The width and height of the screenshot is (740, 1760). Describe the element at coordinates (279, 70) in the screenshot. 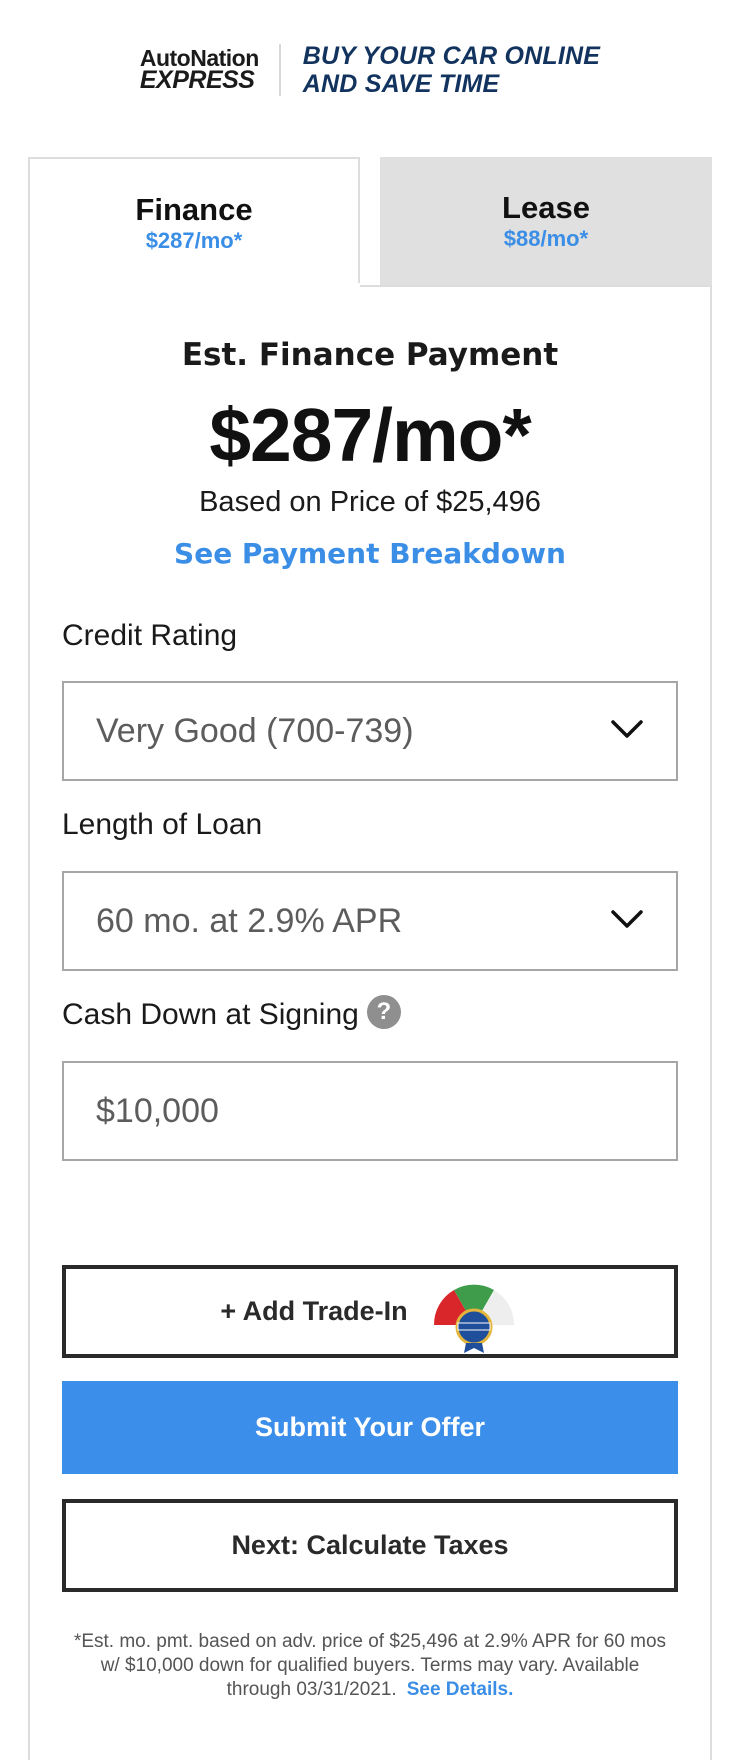

I see `header-divider` at that location.